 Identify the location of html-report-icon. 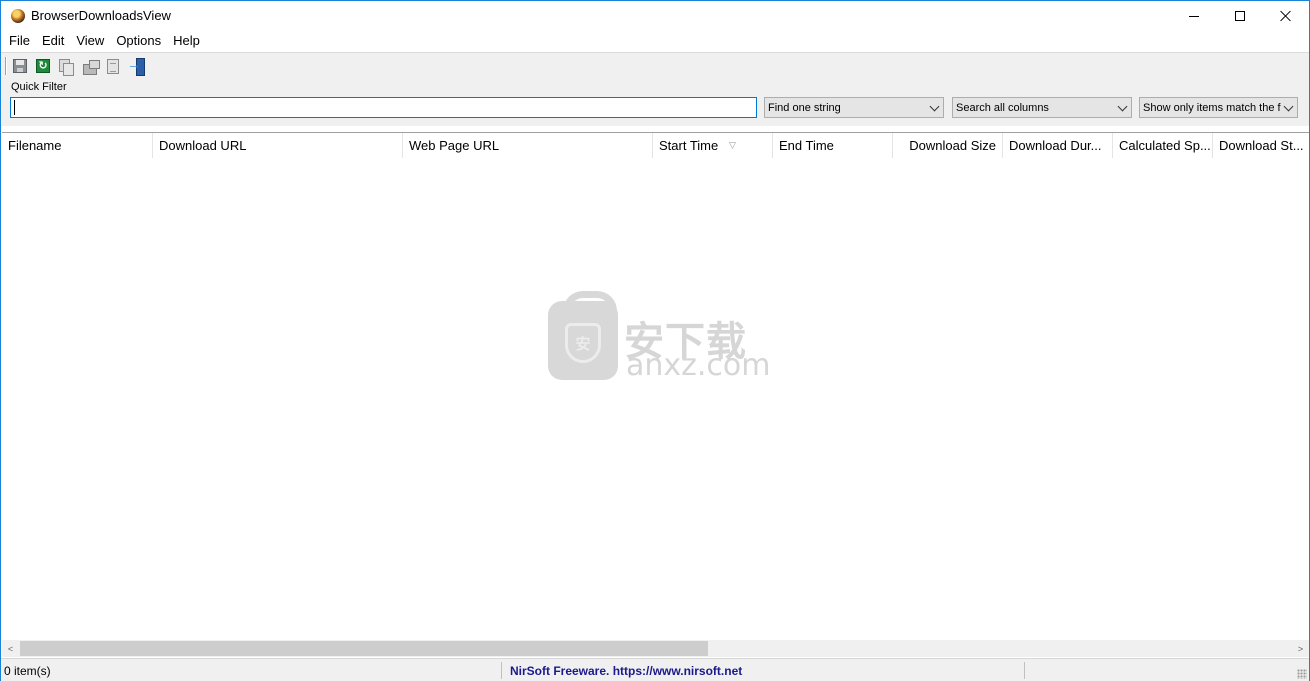
(113, 66).